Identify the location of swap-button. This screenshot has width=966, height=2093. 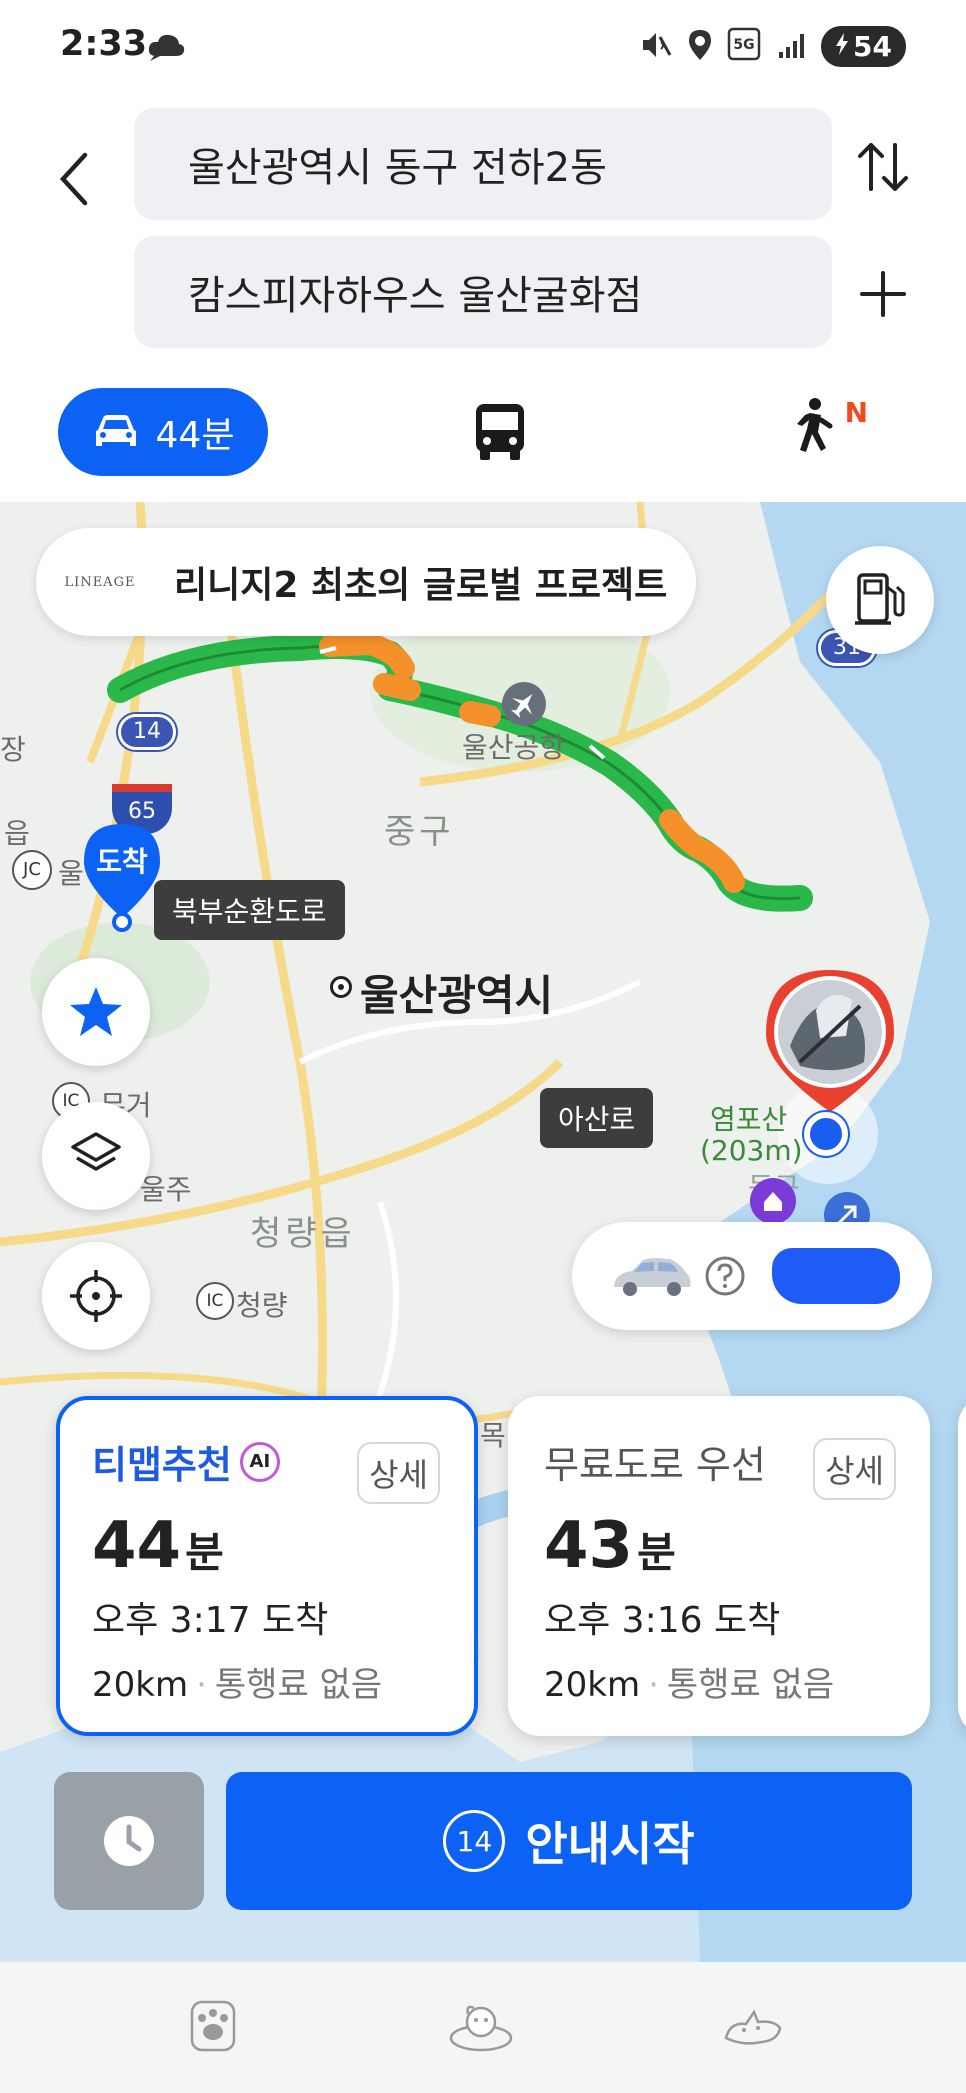
(883, 167).